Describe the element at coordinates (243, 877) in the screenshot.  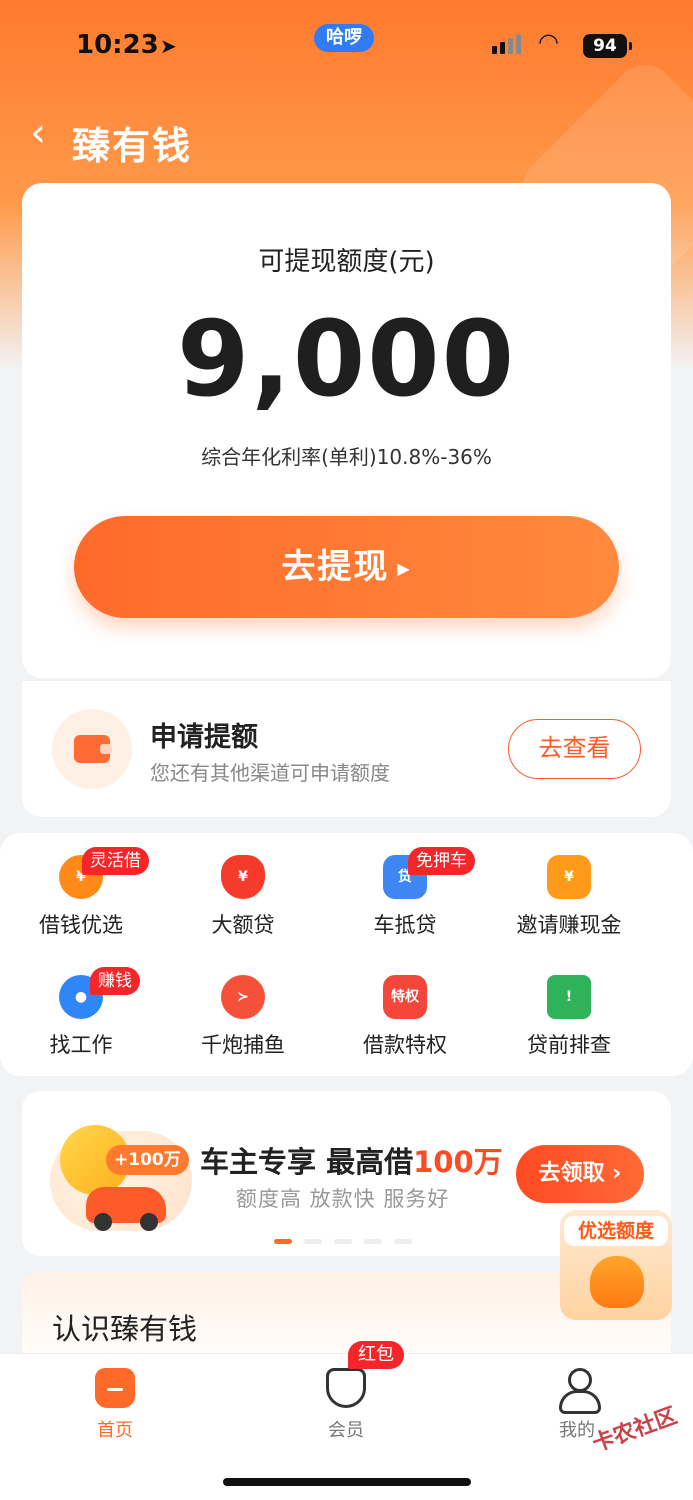
I see `red-bag-icon: ¥` at that location.